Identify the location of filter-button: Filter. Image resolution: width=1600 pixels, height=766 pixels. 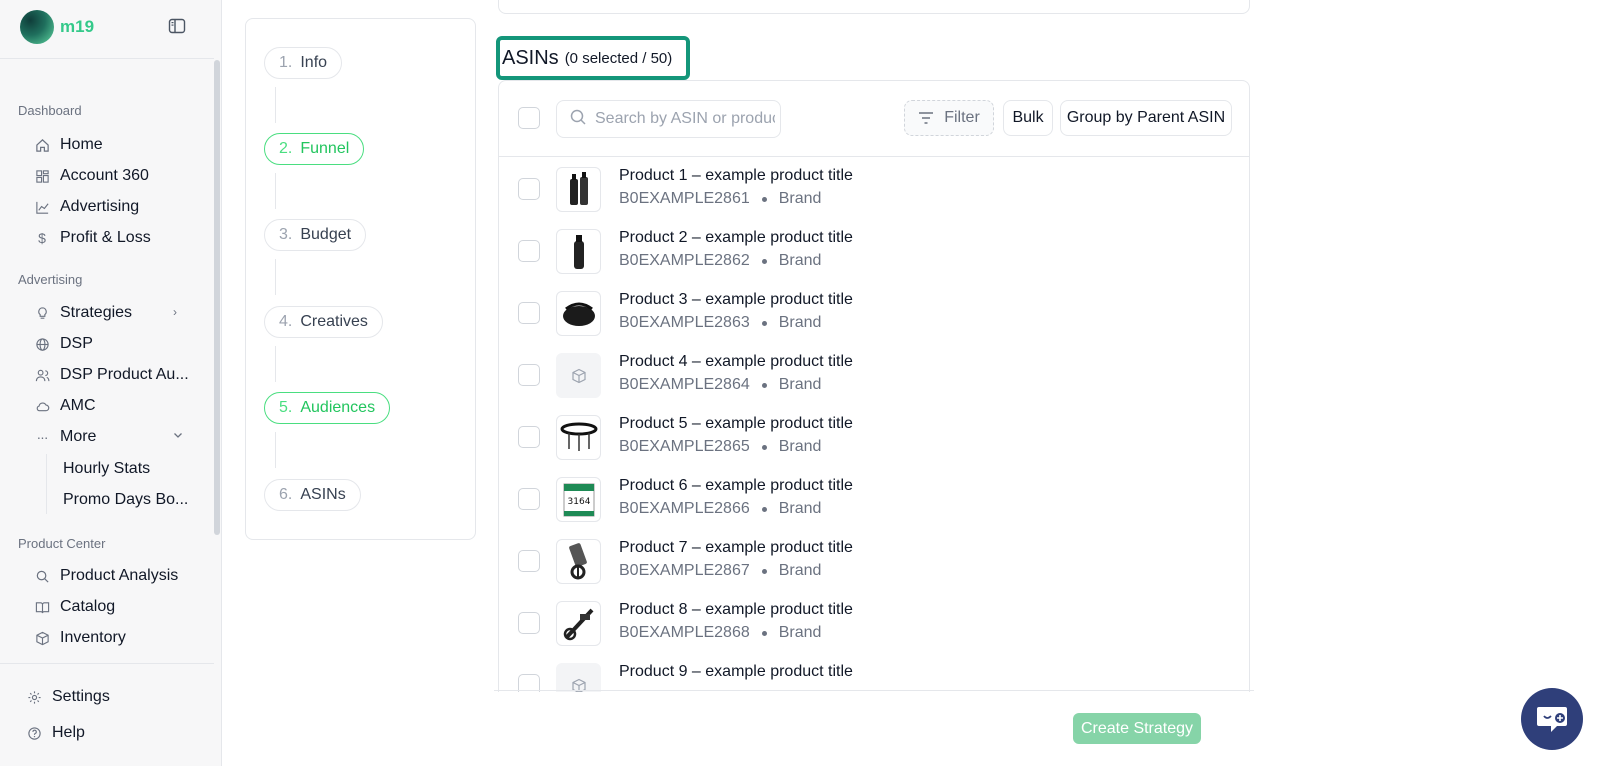
(949, 118).